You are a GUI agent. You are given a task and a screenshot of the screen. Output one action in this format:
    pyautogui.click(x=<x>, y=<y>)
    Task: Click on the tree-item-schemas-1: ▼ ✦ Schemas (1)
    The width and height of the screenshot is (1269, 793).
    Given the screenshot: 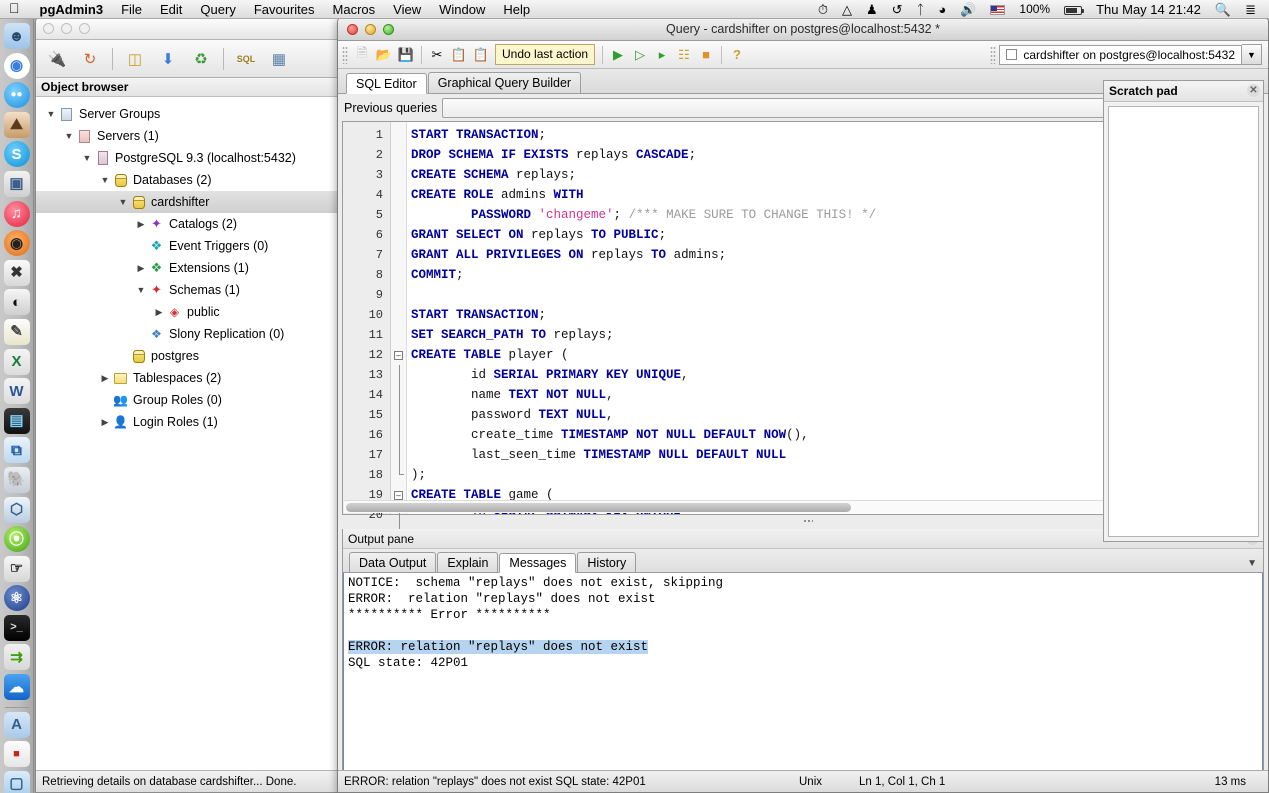 What is the action you would take?
    pyautogui.click(x=190, y=290)
    